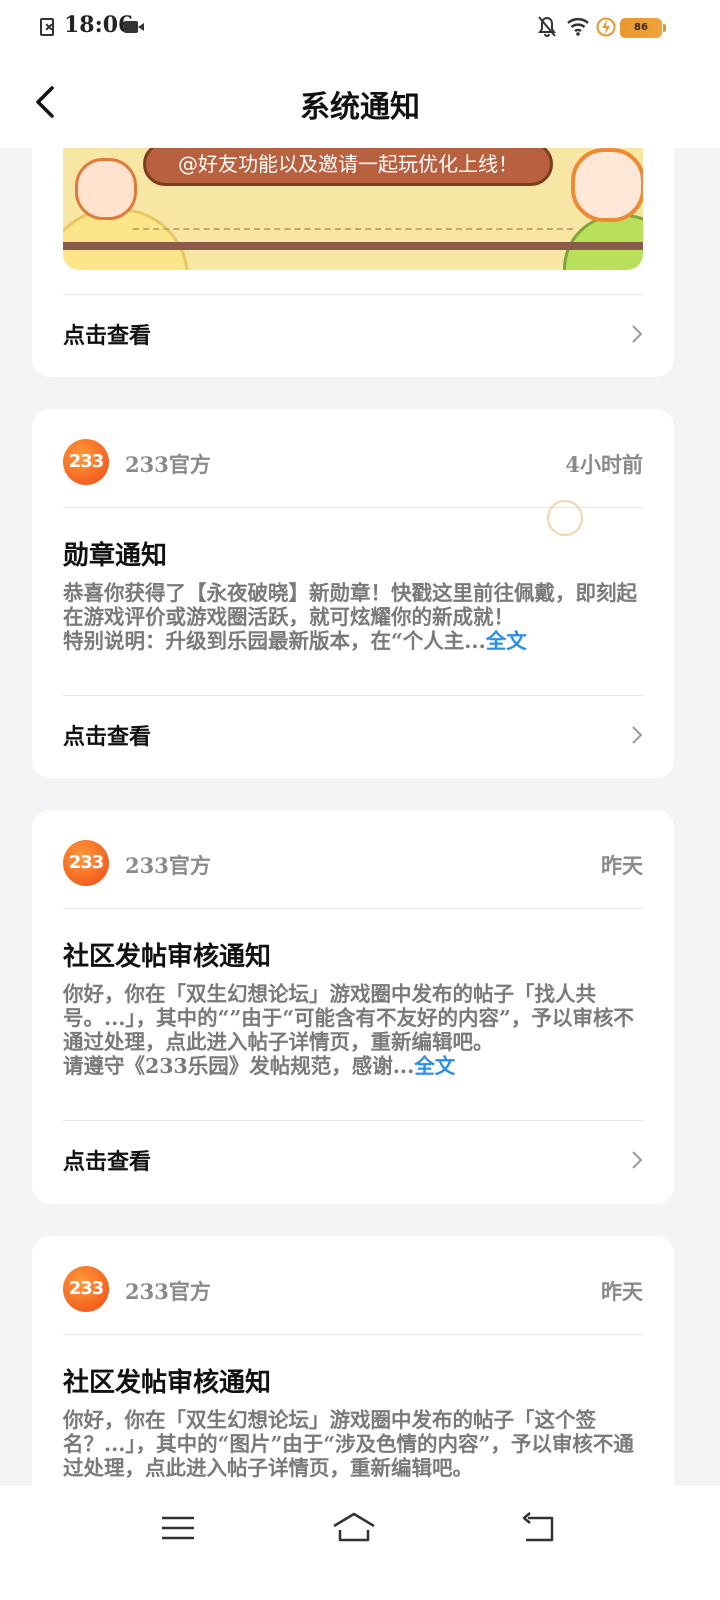  I want to click on navigation-bar: 系统通知, so click(360, 102).